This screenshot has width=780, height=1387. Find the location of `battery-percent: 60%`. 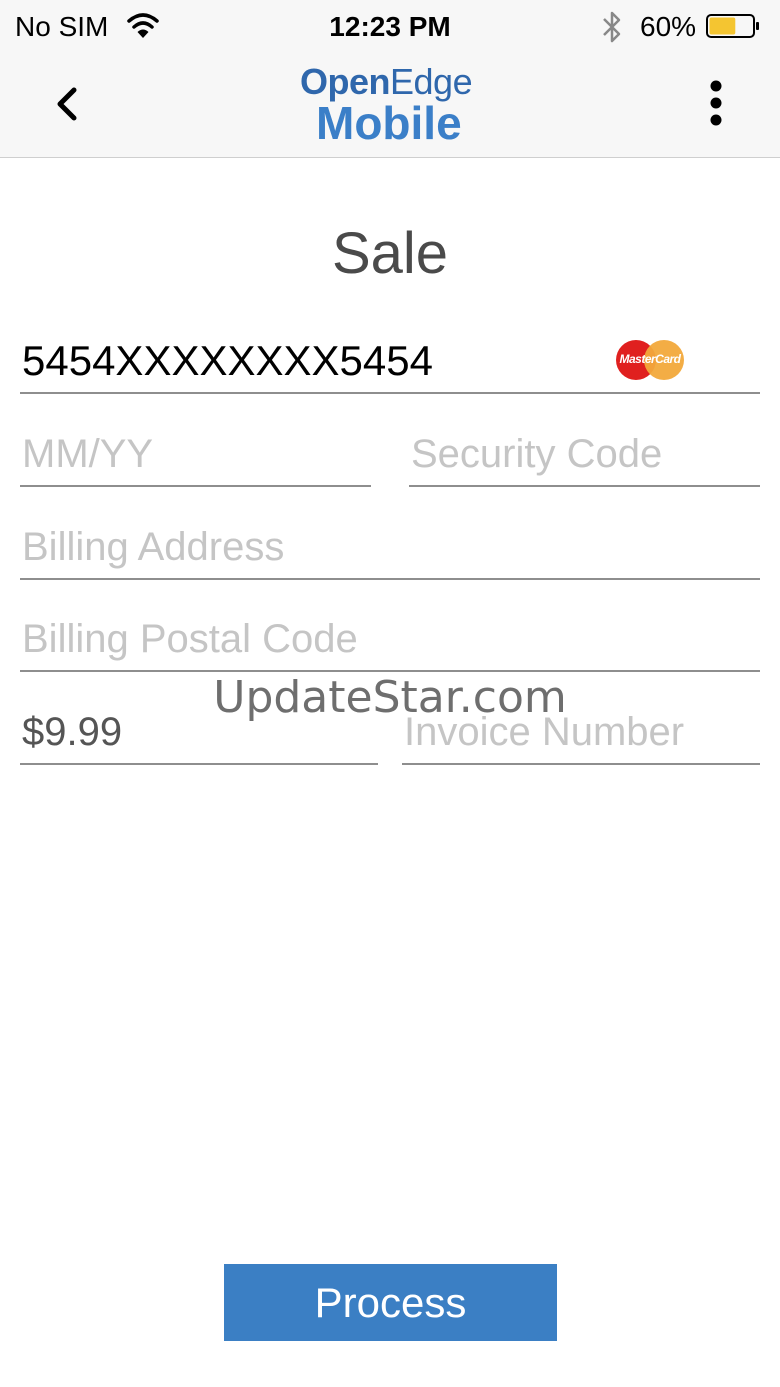

battery-percent: 60% is located at coordinates (668, 26).